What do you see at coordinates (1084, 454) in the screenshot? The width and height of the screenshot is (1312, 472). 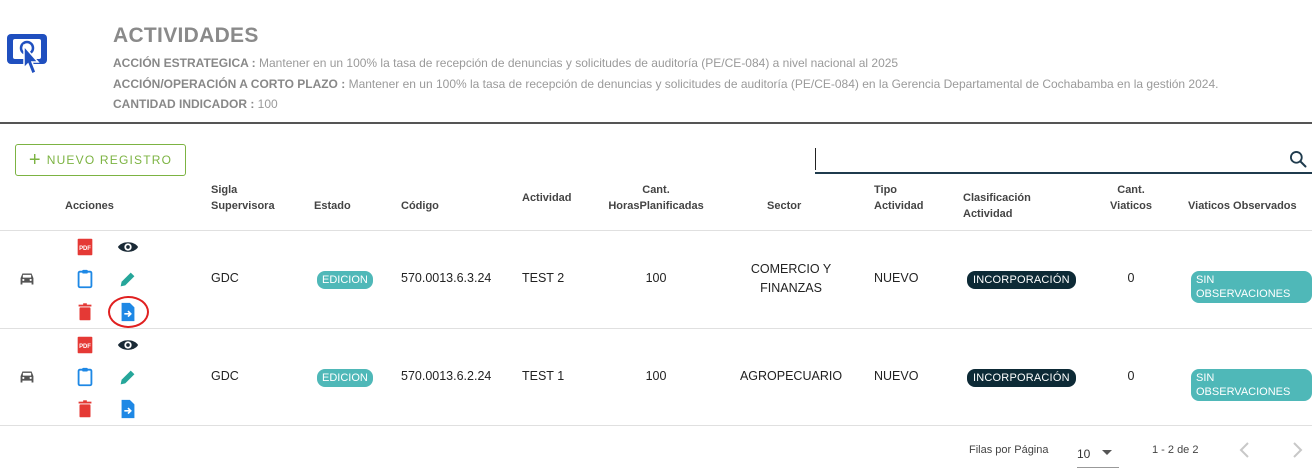 I see `rows-per-page-value: 10` at bounding box center [1084, 454].